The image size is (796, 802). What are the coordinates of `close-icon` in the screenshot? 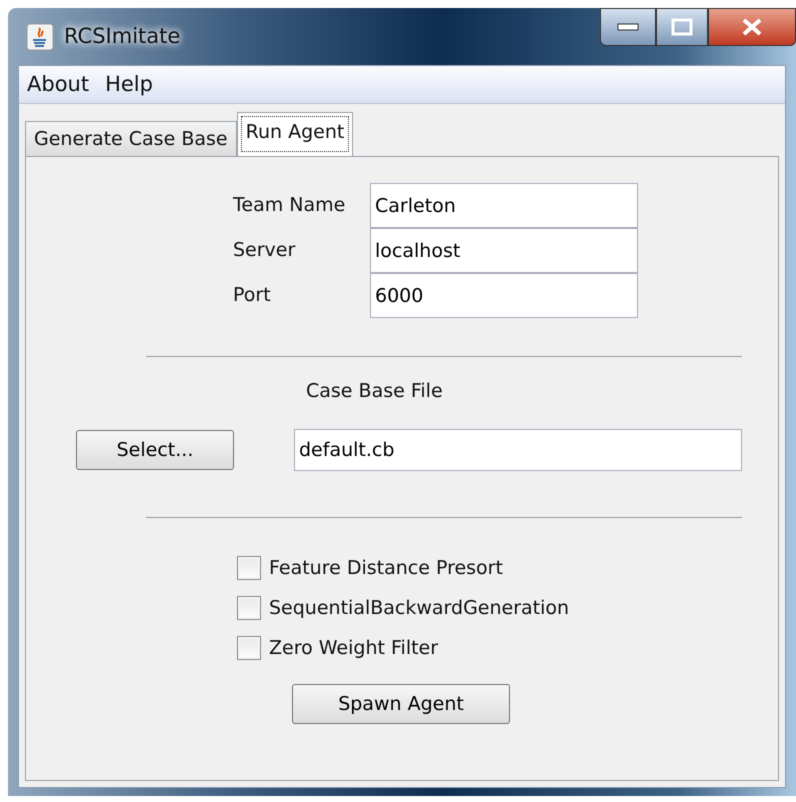 It's located at (752, 27).